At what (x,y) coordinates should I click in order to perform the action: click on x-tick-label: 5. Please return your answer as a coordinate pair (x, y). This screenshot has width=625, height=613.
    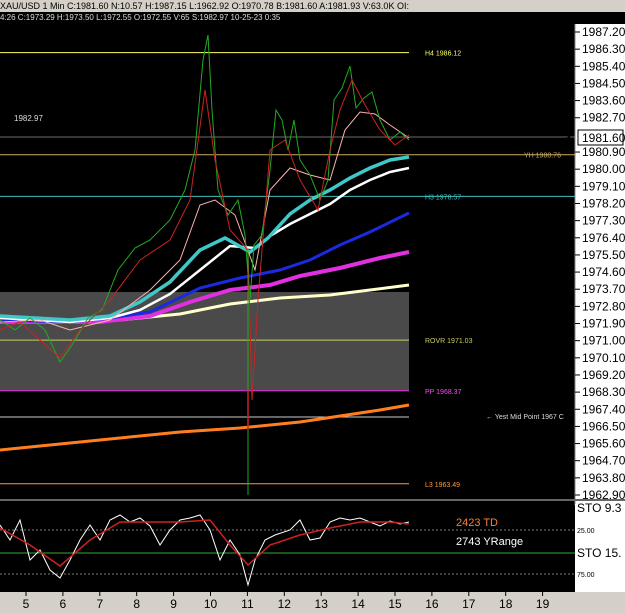
    Looking at the image, I should click on (26, 604).